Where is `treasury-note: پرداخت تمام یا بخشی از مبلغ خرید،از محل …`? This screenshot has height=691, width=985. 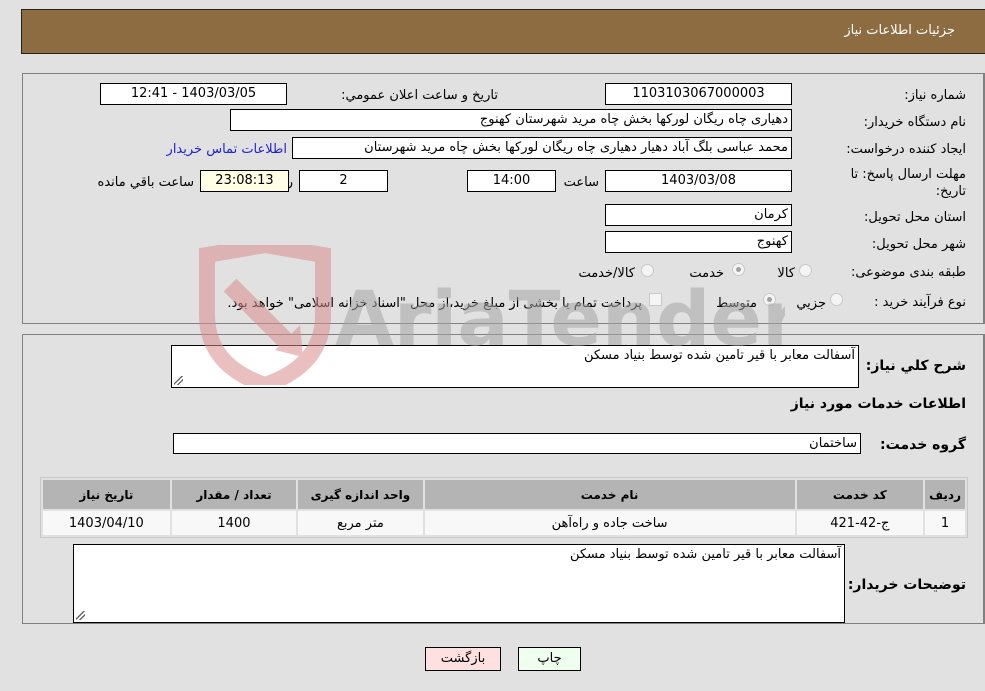
treasury-note: پرداخت تمام یا بخشی از مبلغ خرید،از محل … is located at coordinates (434, 303).